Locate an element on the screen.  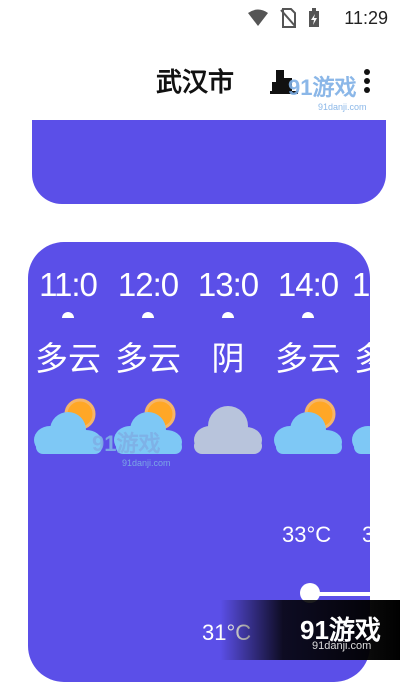
status-time: 11:29 is located at coordinates (366, 18).